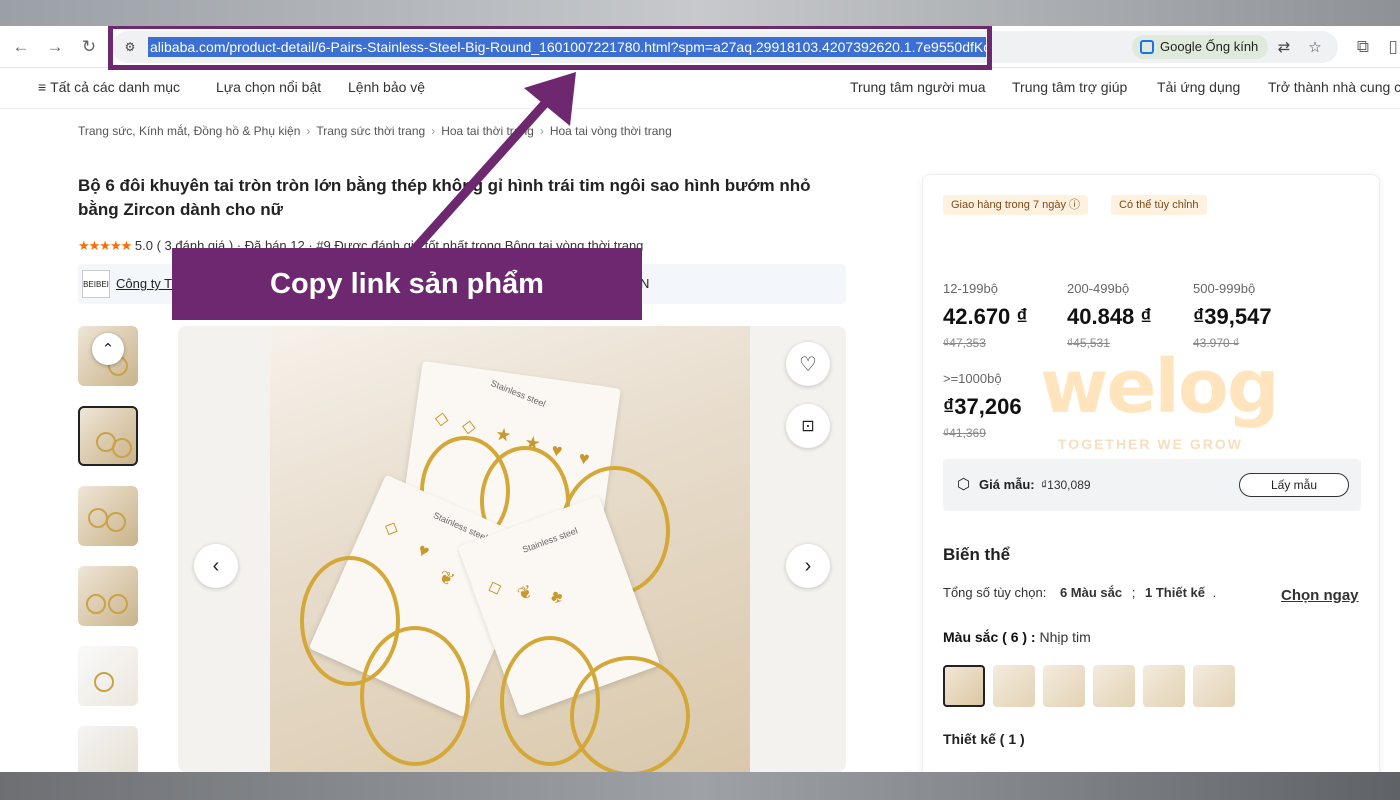  Describe the element at coordinates (1209, 46) in the screenshot. I see `lens-label: Google Ống kính` at that location.